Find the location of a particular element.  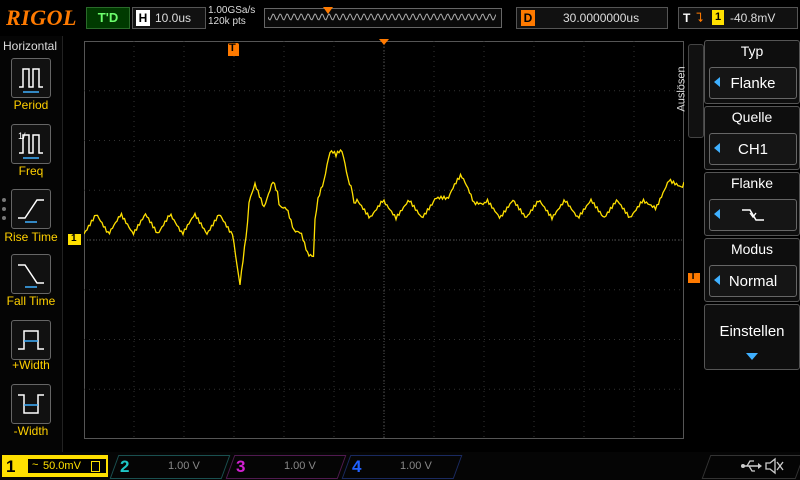

ch1-offset-marker: 1 is located at coordinates (74, 239).